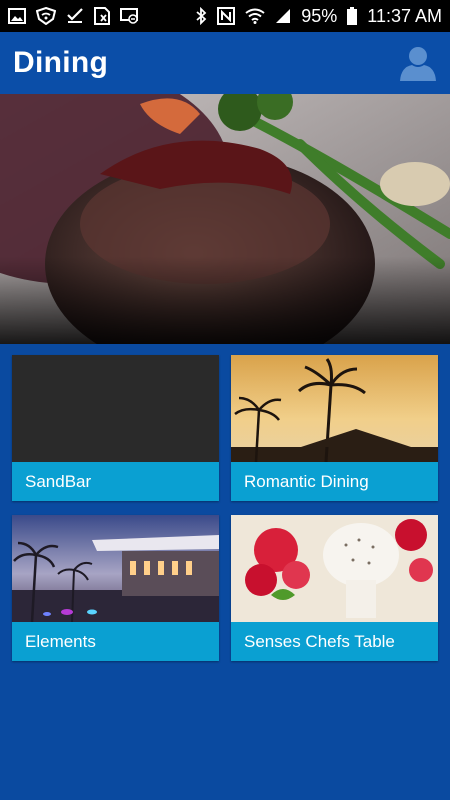  I want to click on status-bar-system: 95% 11:37 AM, so click(318, 16).